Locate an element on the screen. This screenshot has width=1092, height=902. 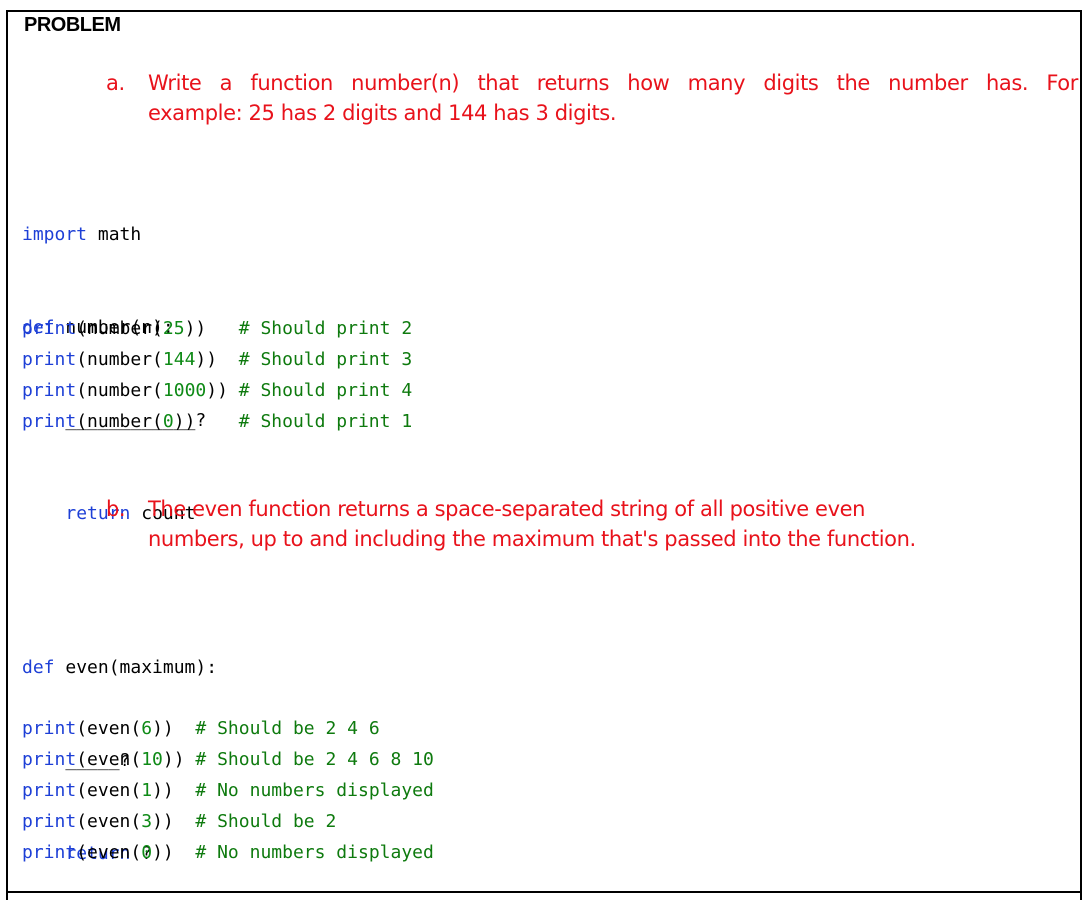
test-line: print(even(6)) # Should be 2 4 6 is located at coordinates (228, 728).